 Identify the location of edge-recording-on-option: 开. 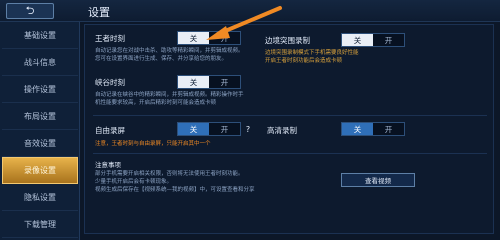
(388, 40).